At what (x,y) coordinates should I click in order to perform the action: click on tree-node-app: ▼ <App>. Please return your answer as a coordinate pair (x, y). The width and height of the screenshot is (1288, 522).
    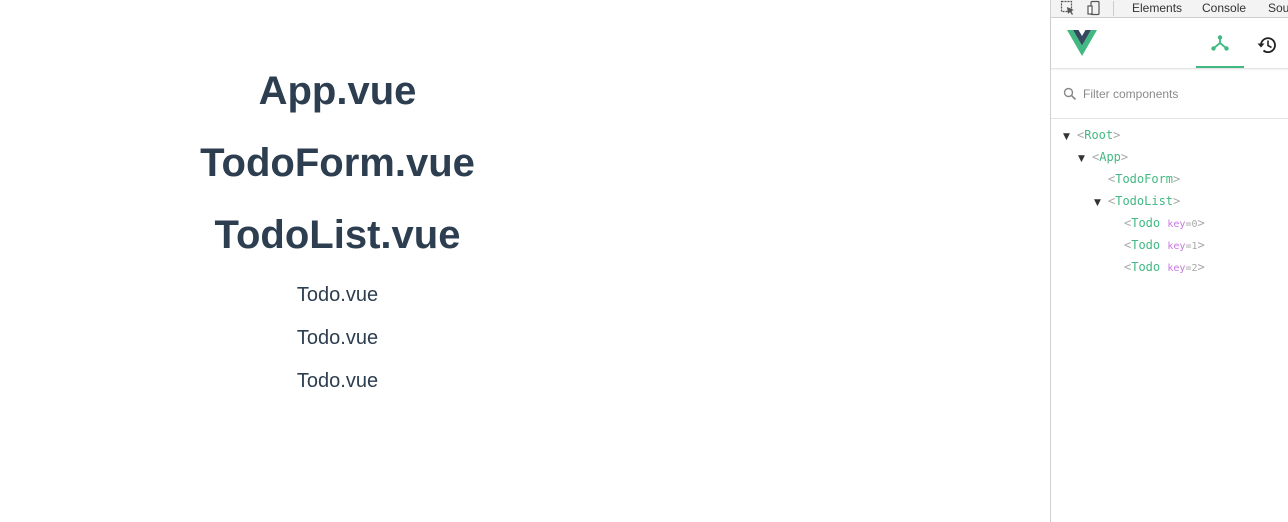
    Looking at the image, I should click on (1103, 157).